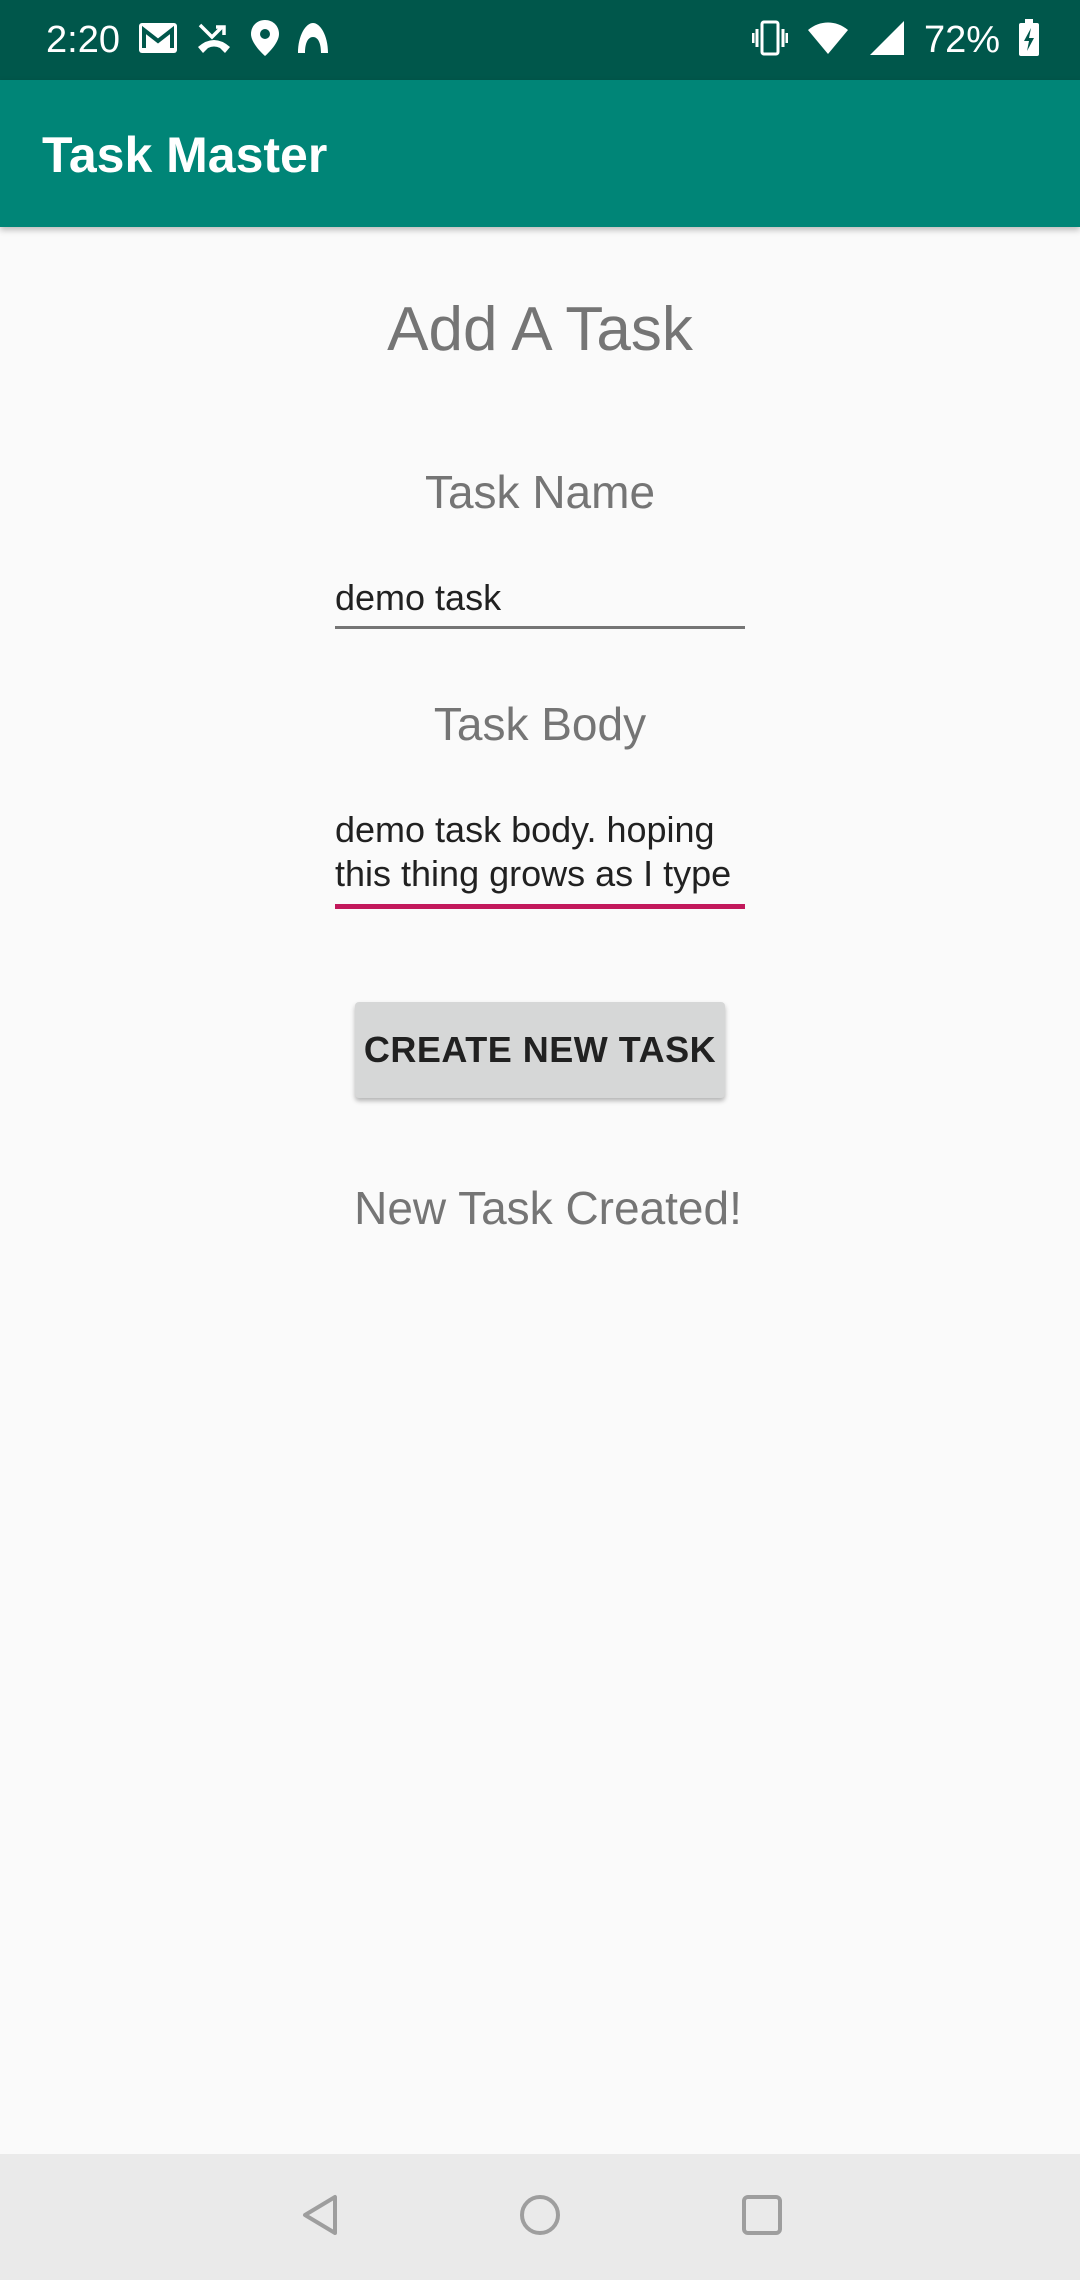 The image size is (1080, 2280). I want to click on system-status-icons: 72%, so click(895, 40).